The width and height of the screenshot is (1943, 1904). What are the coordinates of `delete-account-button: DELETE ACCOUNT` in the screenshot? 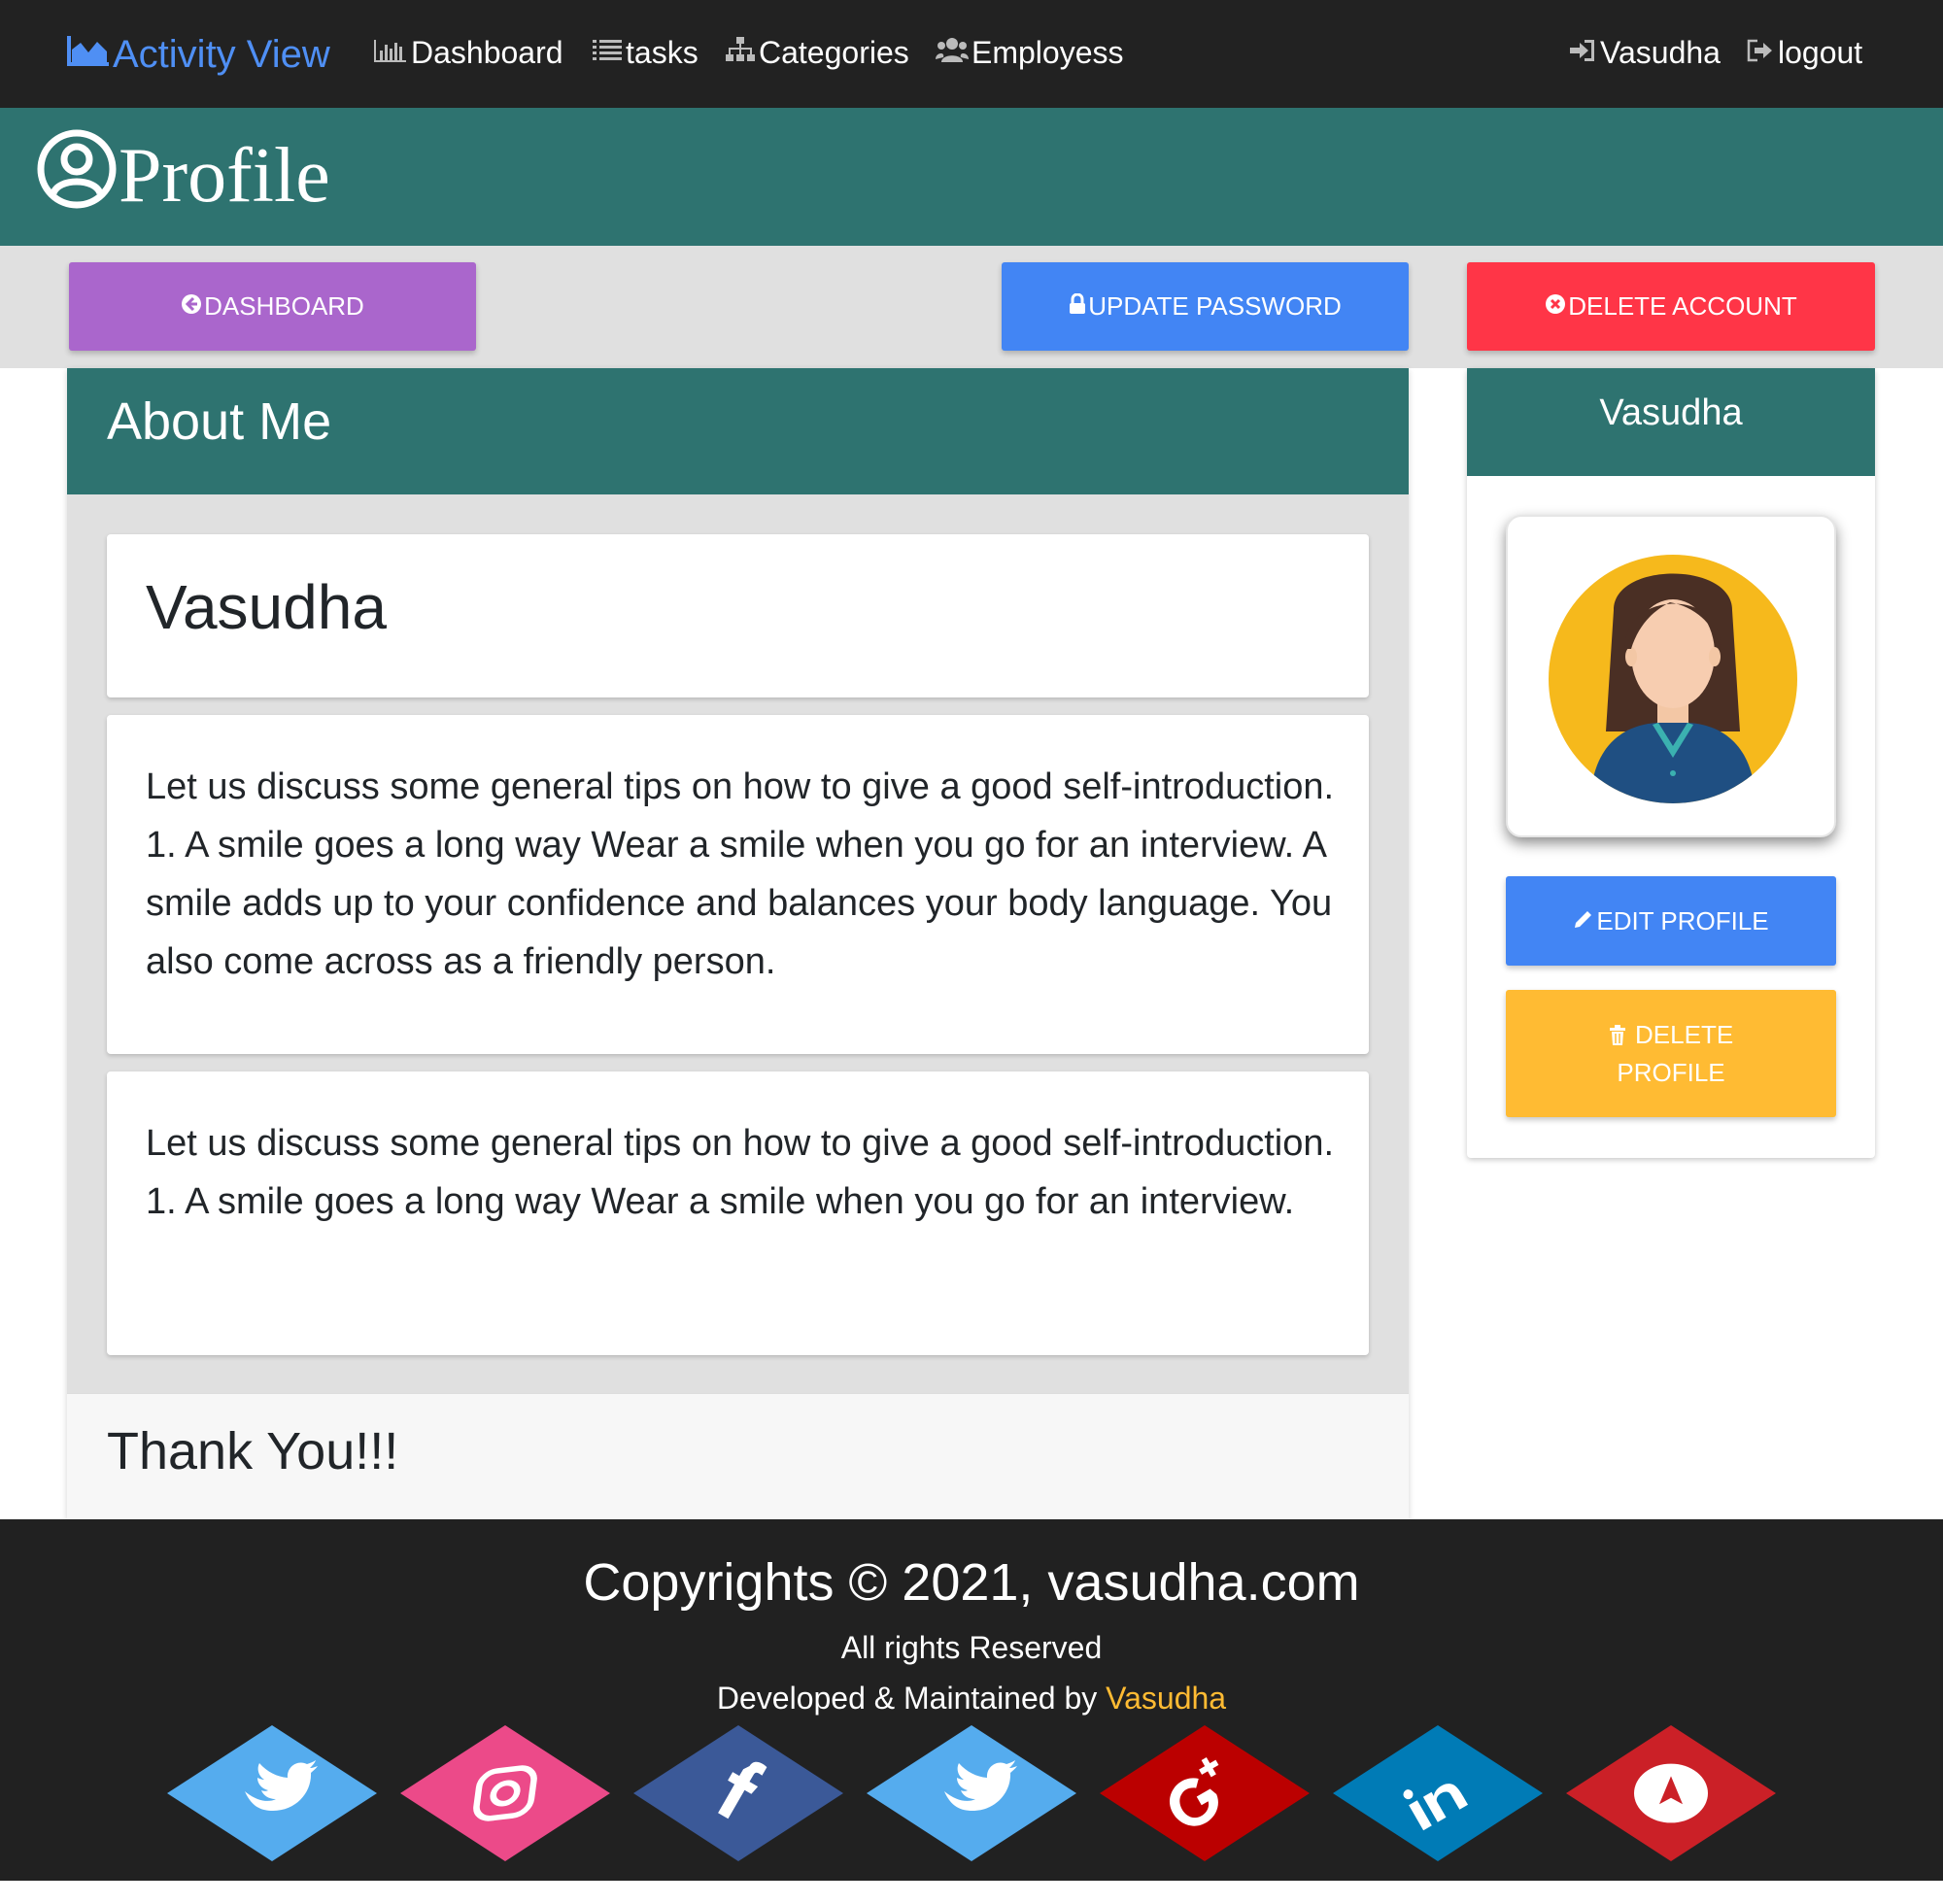 It's located at (1671, 306).